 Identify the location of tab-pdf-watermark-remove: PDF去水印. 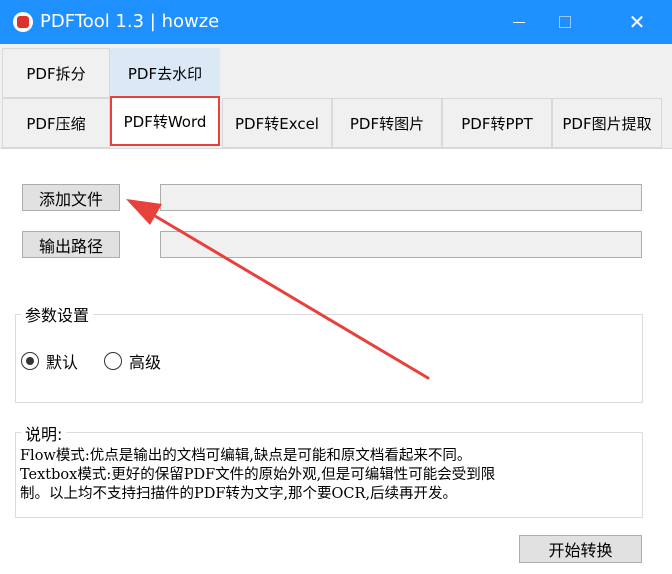
(165, 73).